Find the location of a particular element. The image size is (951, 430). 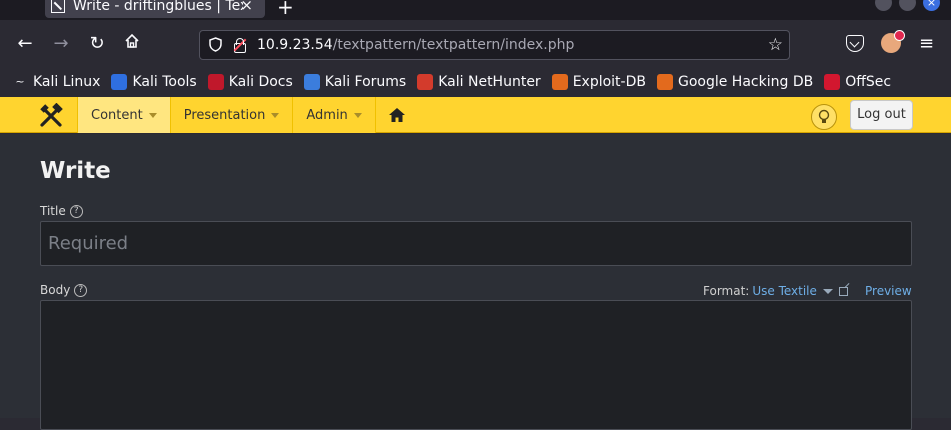

reload-icon: ↻ is located at coordinates (97, 44).